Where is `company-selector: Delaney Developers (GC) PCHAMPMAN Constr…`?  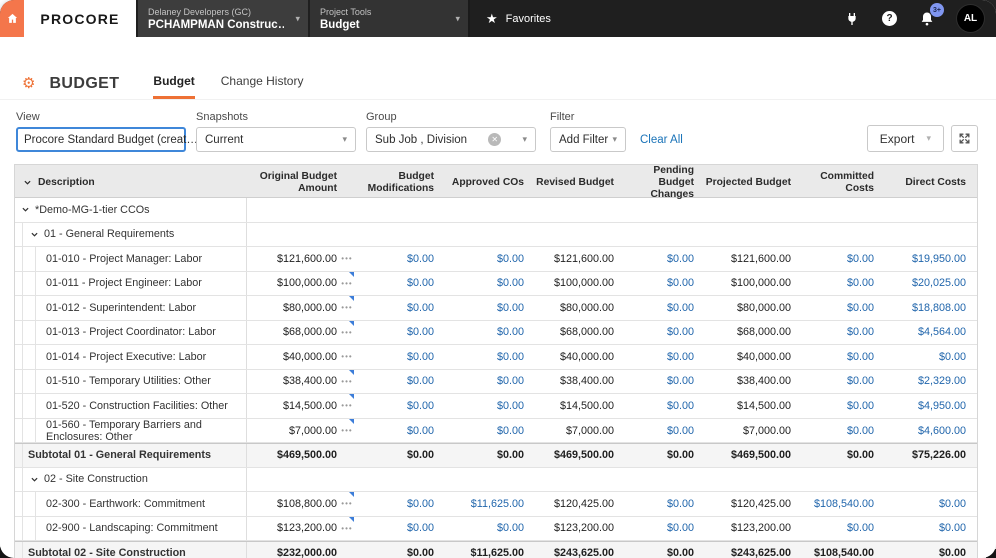
company-selector: Delaney Developers (GC) PCHAMPMAN Constr… is located at coordinates (223, 18).